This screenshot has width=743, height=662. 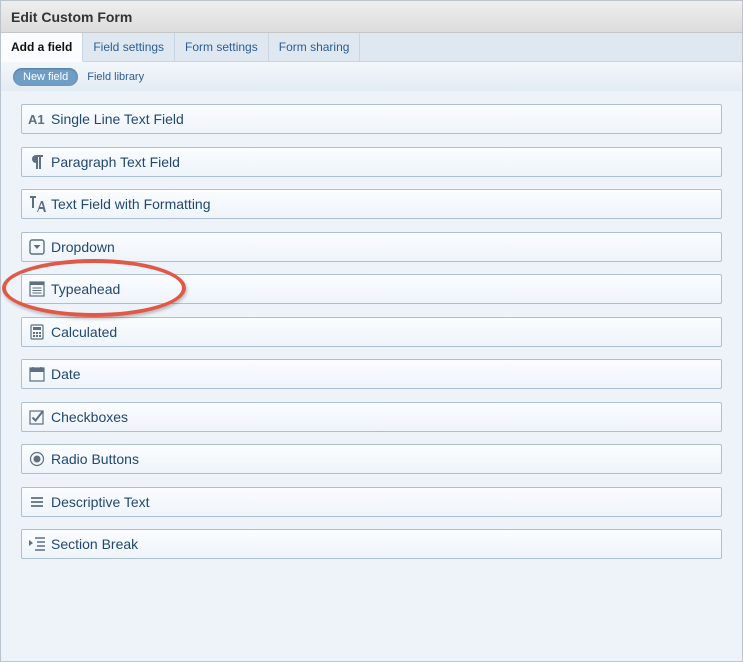 I want to click on field-radio-buttons: Radio Buttons, so click(x=371, y=459).